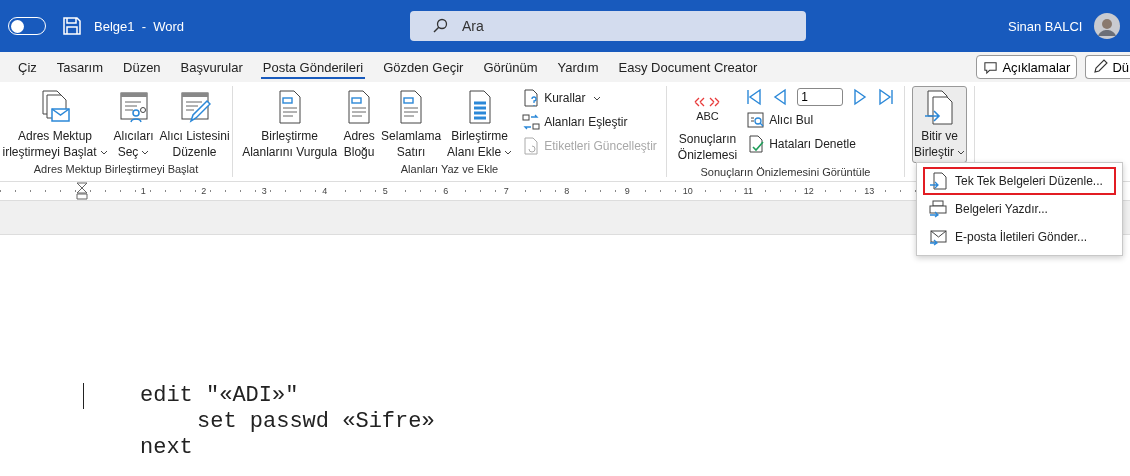  I want to click on mail-icon, so click(938, 237).